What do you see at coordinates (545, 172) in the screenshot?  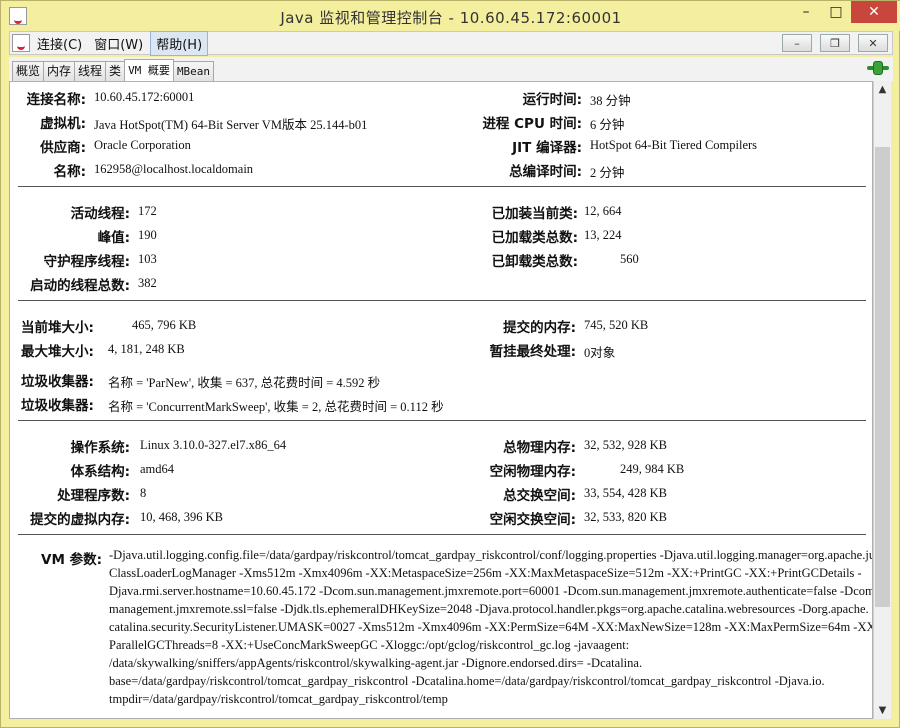 I see `compile-time-label: 总编译时间:` at bounding box center [545, 172].